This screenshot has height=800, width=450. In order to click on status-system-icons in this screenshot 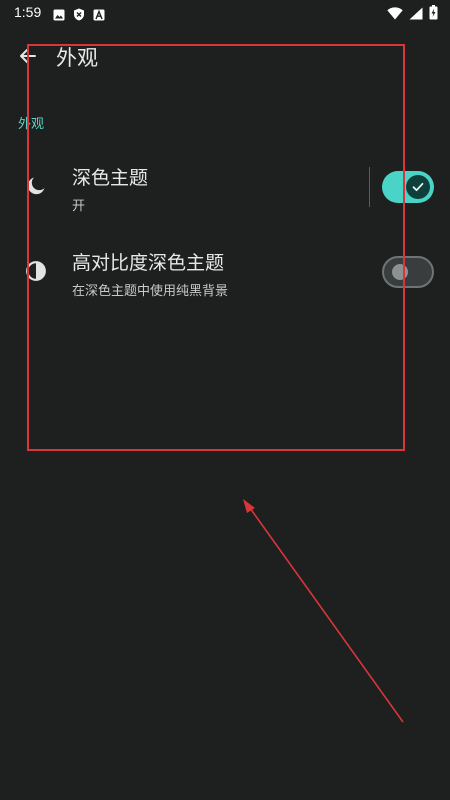, I will do `click(412, 14)`.